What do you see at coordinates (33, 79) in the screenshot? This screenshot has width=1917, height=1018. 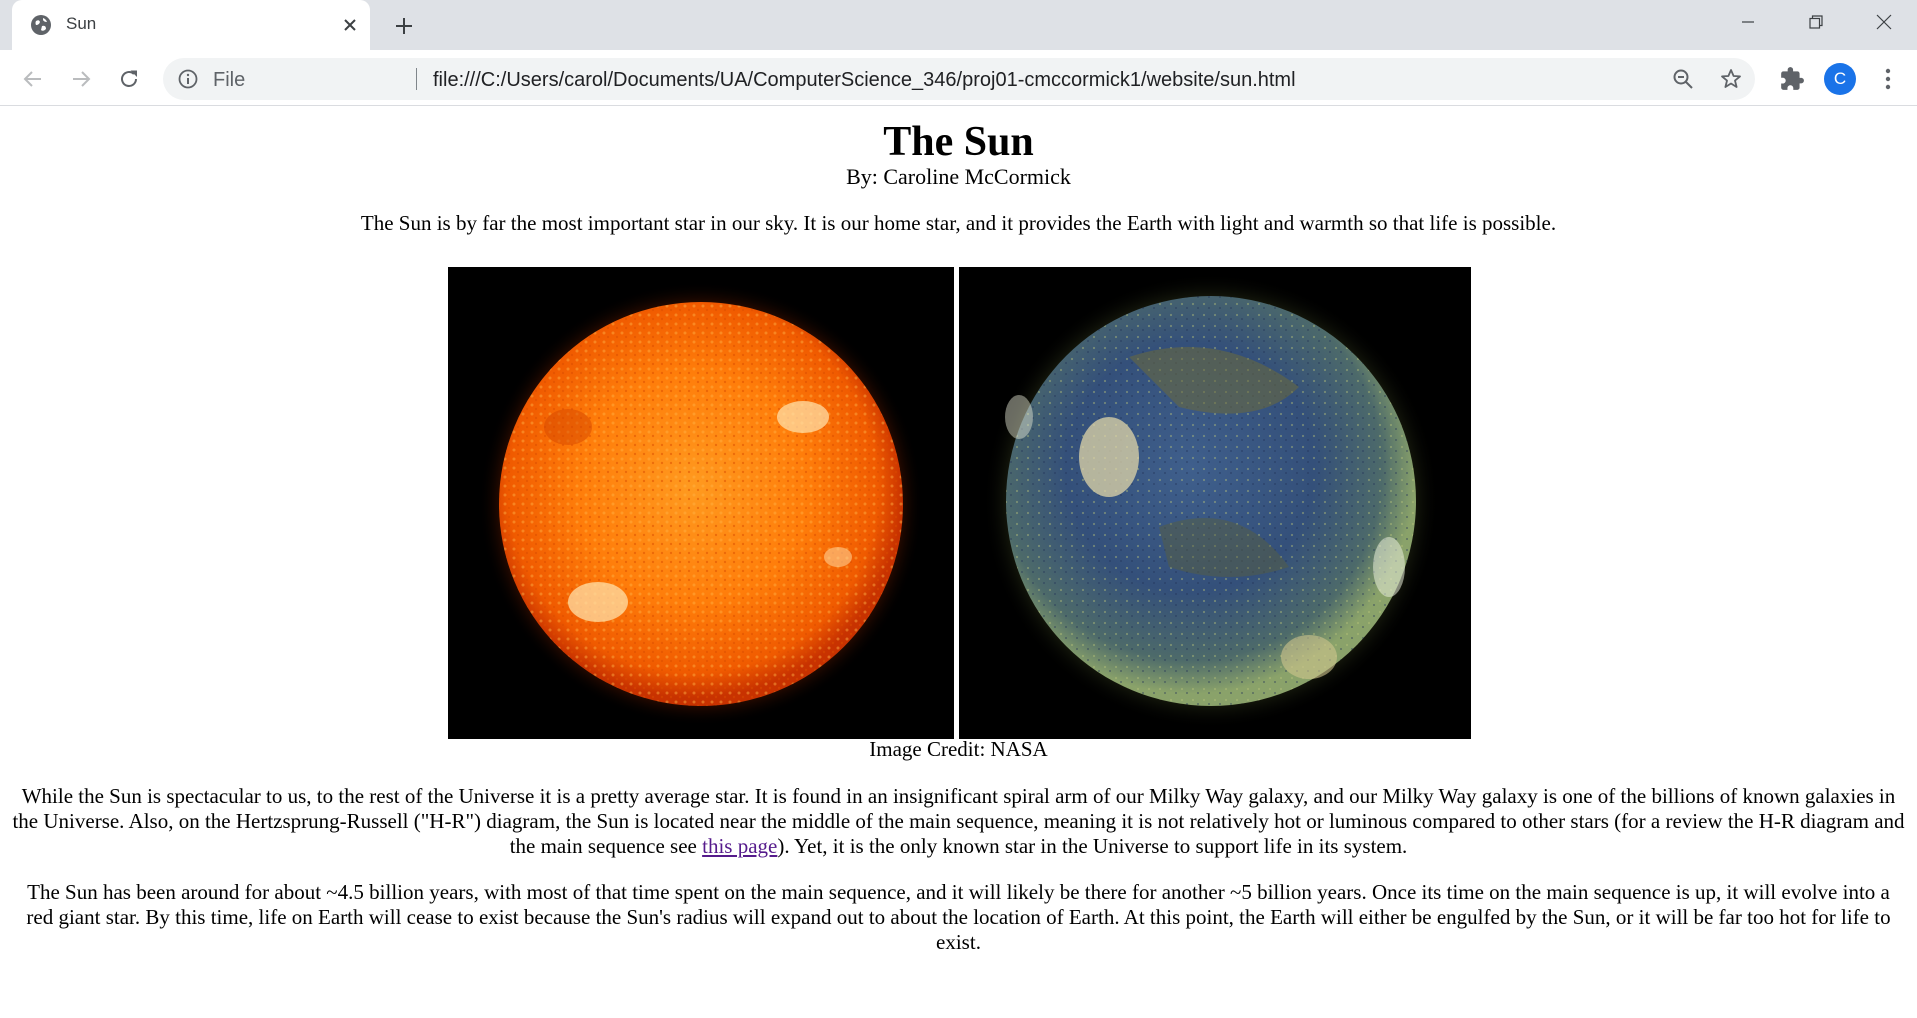 I see `back-arrow-icon` at bounding box center [33, 79].